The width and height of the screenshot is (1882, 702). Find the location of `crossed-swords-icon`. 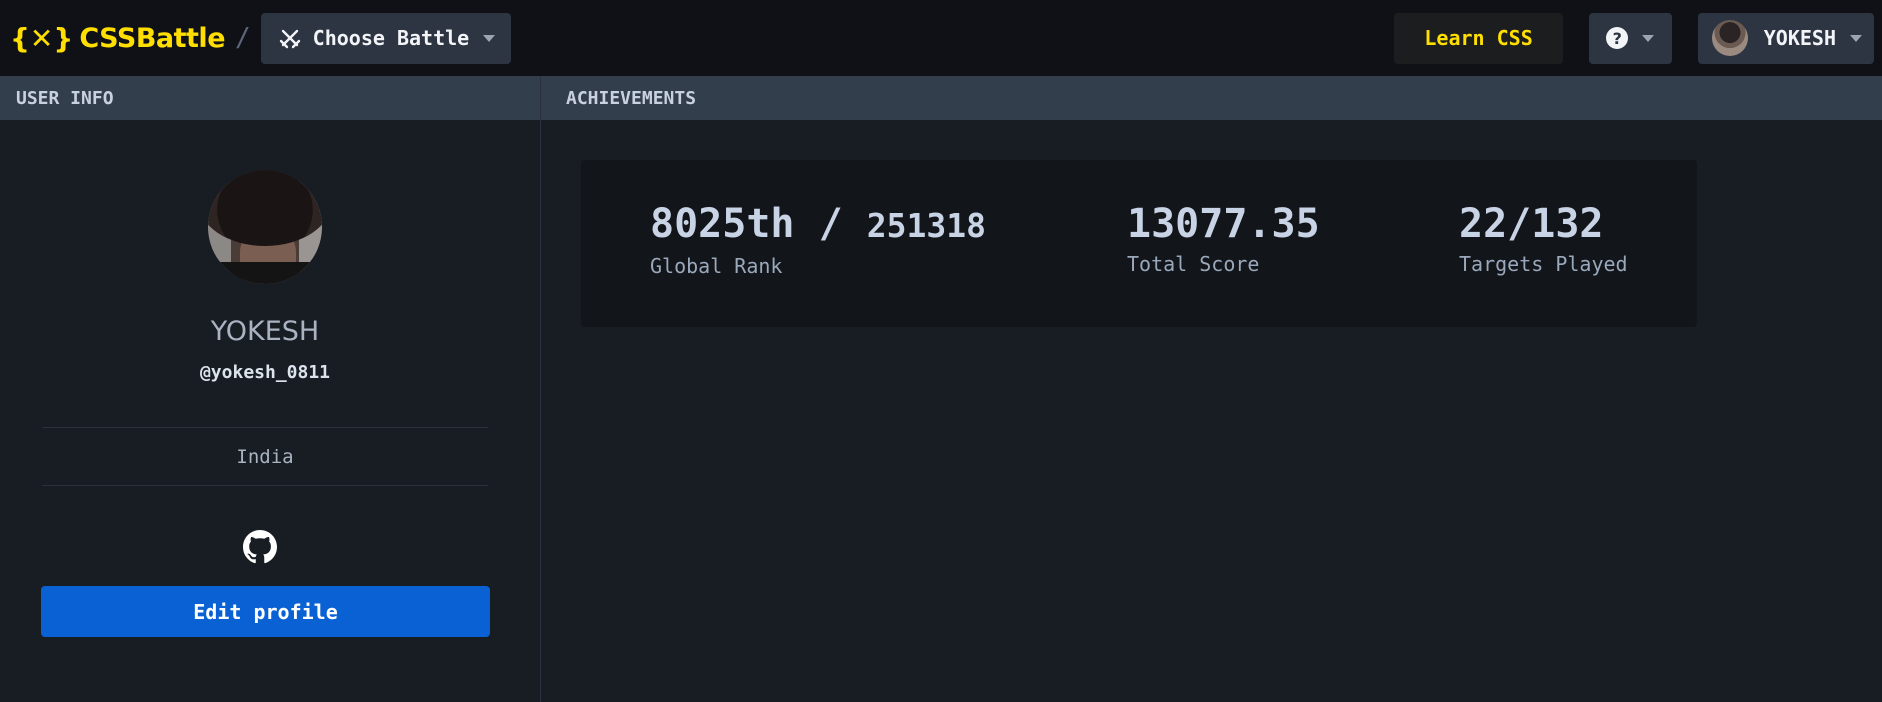

crossed-swords-icon is located at coordinates (289, 39).